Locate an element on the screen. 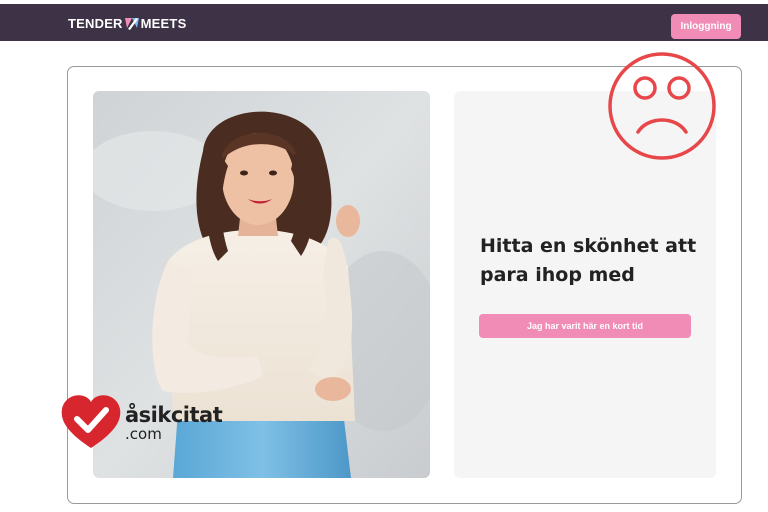 This screenshot has height=512, width=768. watermark-logo: åsikcitat .com is located at coordinates (160, 422).